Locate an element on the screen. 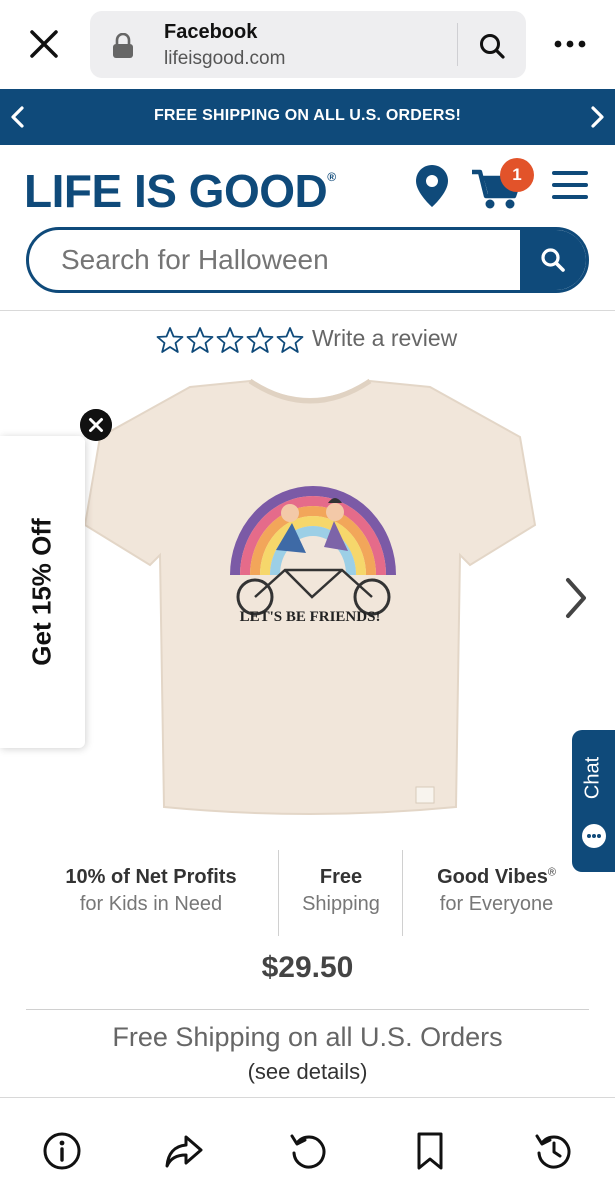  site-logo: LIFE IS GOOD® is located at coordinates (180, 191).